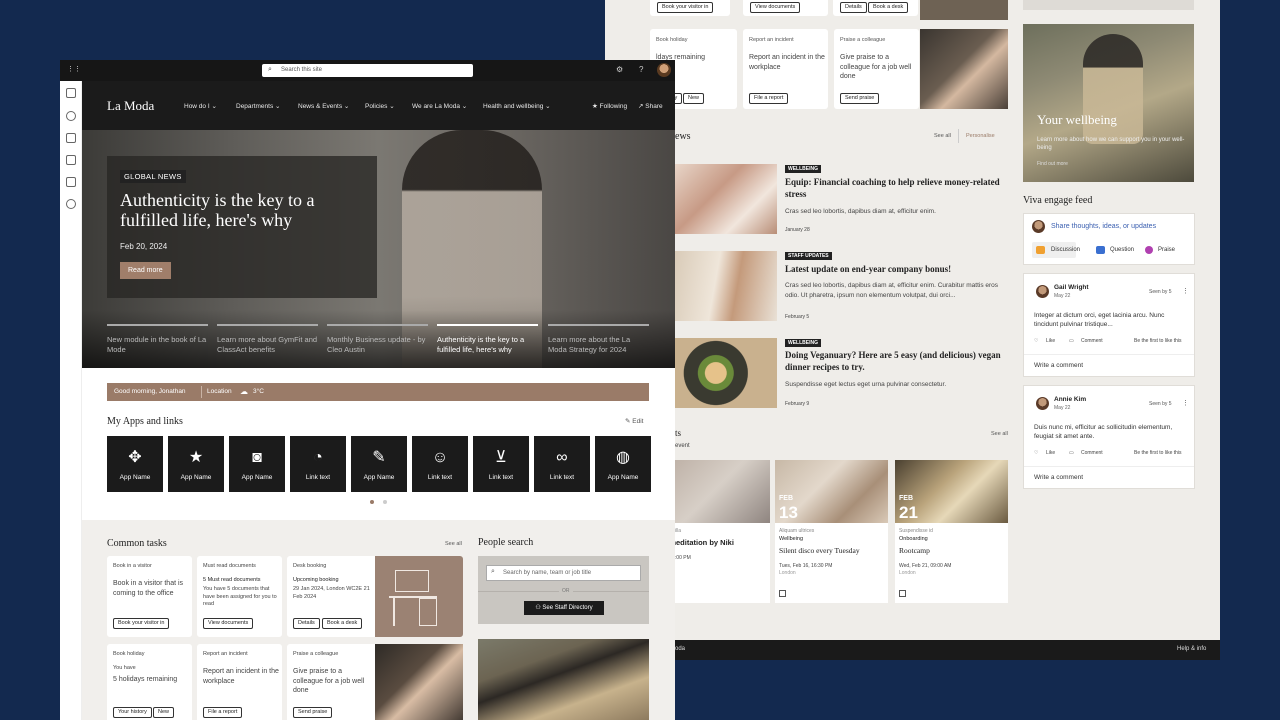 This screenshot has height=720, width=1280. Describe the element at coordinates (200, 106) in the screenshot. I see `nav-how-do-i: How do I ⌄` at that location.